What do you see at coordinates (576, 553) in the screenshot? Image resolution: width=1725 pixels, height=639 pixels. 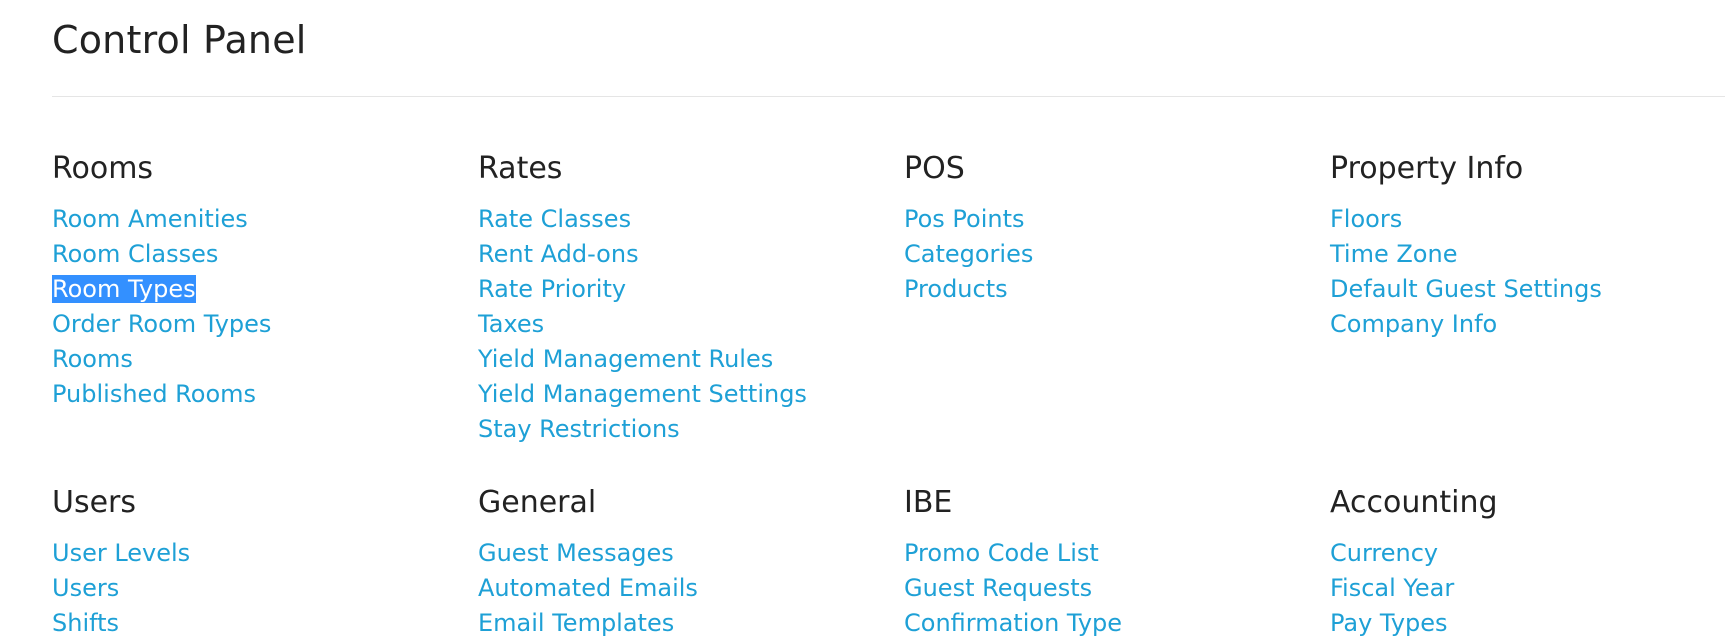 I see `link-guest-messages: Guest Messages` at bounding box center [576, 553].